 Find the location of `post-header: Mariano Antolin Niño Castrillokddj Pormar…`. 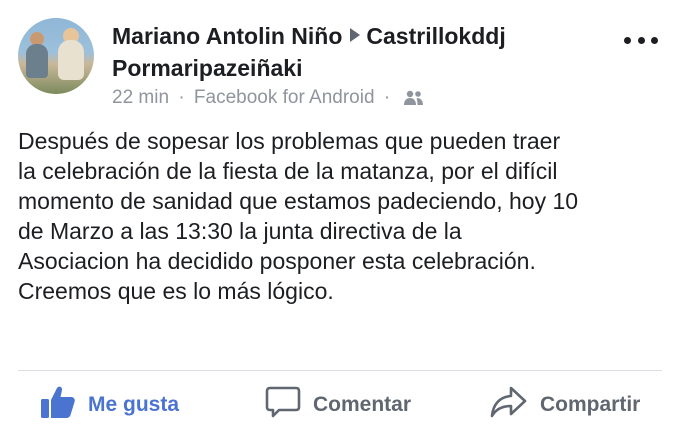

post-header: Mariano Antolin Niño Castrillokddj Pormar… is located at coordinates (352, 52).